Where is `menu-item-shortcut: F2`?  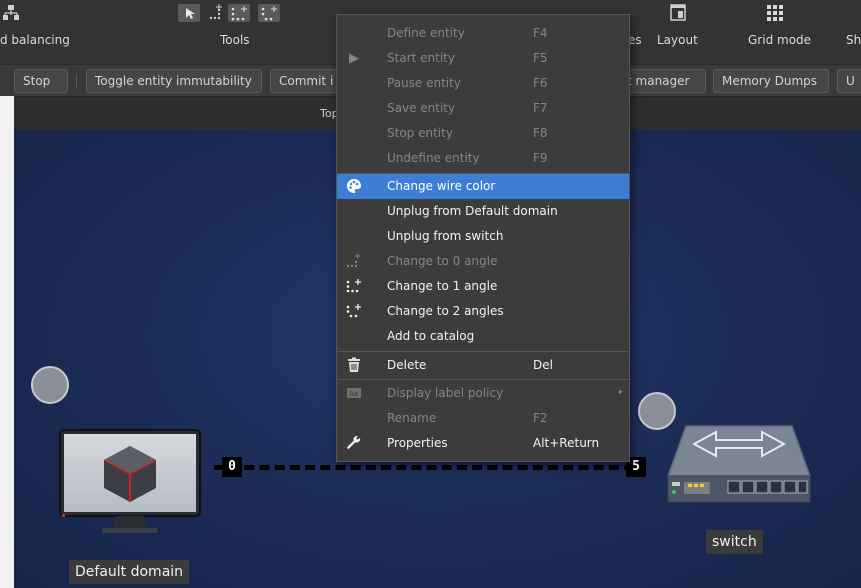 menu-item-shortcut: F2 is located at coordinates (540, 418).